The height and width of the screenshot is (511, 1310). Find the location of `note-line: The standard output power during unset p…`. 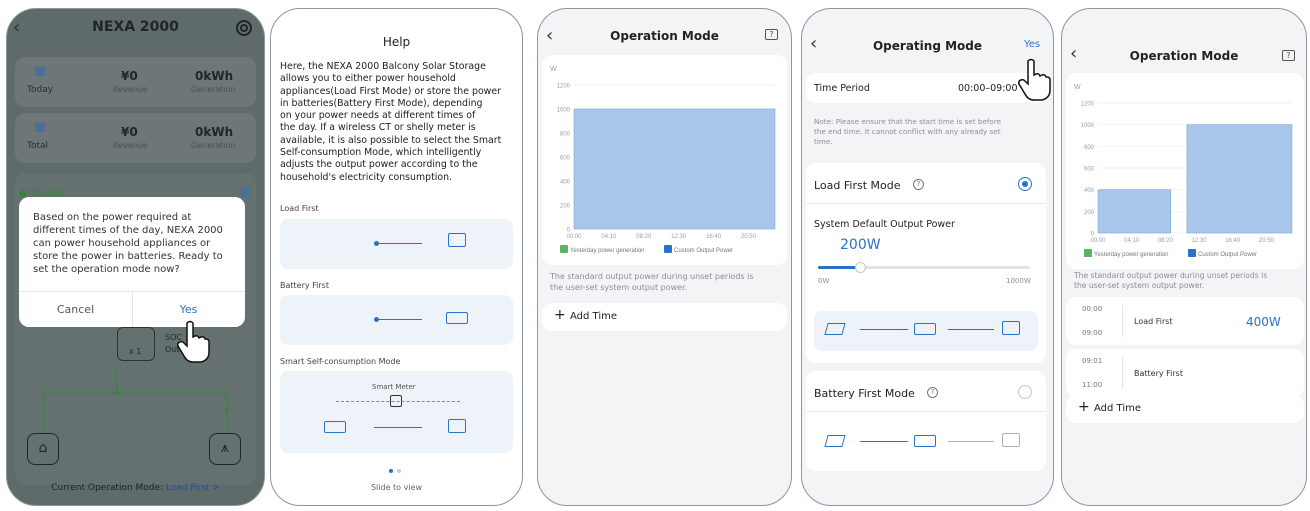

note-line: The standard output power during unset p… is located at coordinates (652, 276).